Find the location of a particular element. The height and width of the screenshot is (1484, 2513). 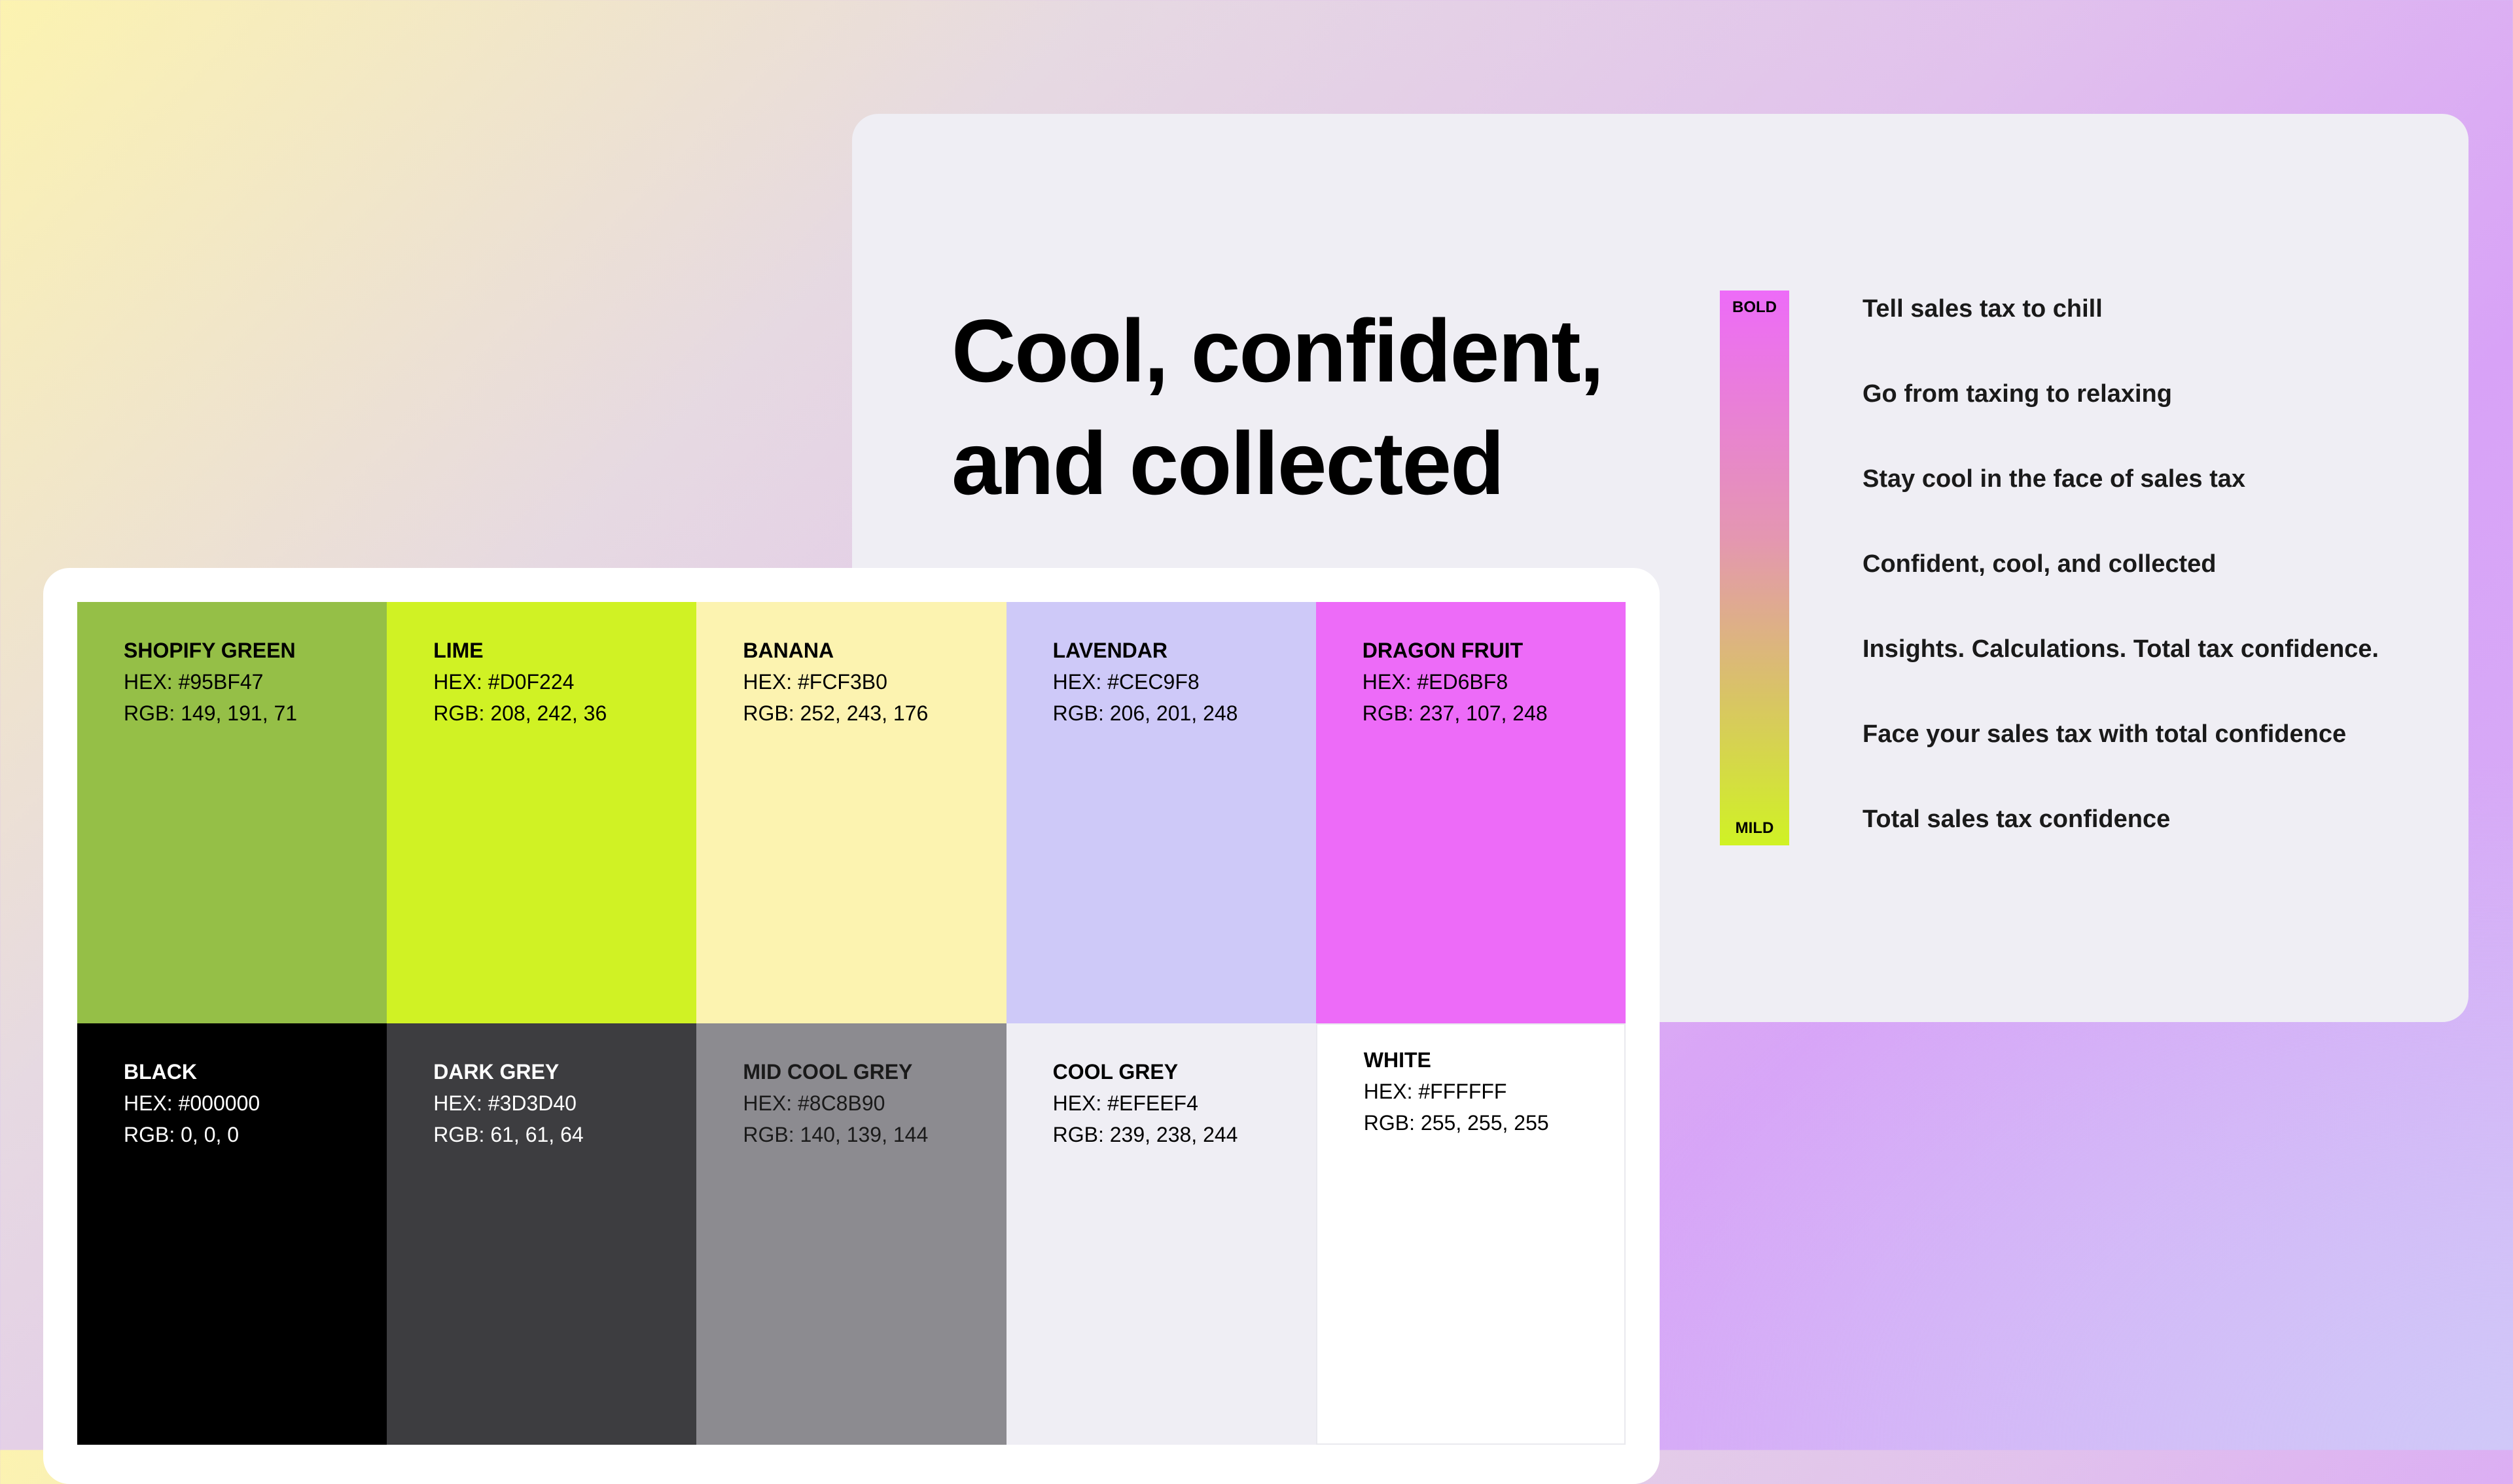

swatch-name: LAVENDAR is located at coordinates (1109, 651).